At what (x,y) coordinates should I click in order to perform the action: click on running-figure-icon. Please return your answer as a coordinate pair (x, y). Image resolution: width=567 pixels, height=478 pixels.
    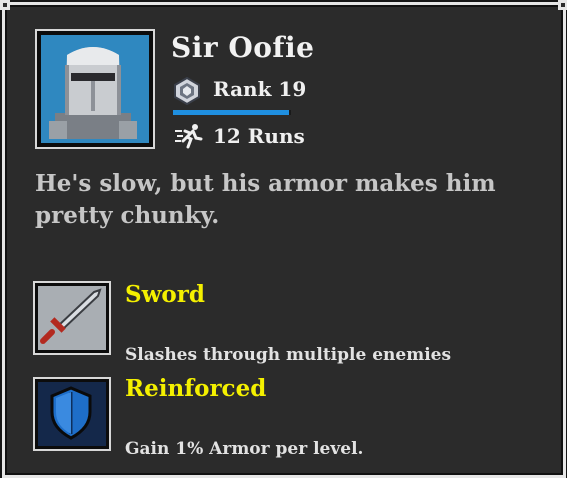
    Looking at the image, I should click on (189, 136).